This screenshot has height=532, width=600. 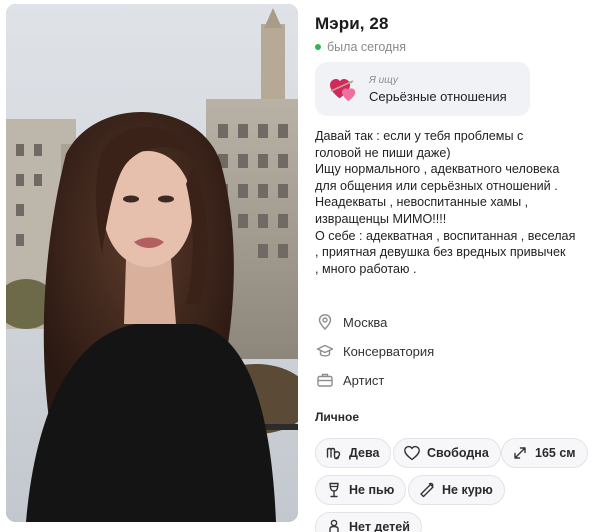 I want to click on virgo-icon, so click(x=334, y=453).